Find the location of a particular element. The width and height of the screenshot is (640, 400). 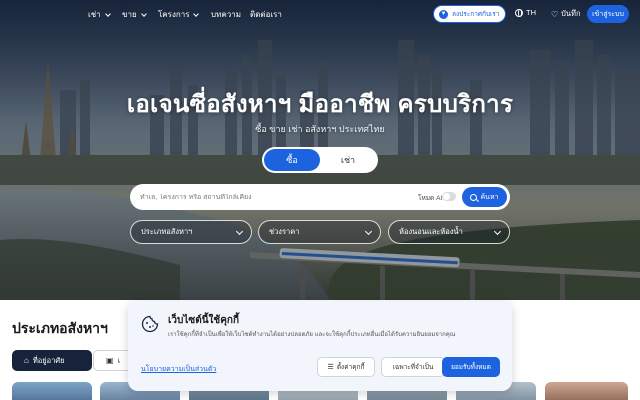

toggle-buy: ซื้อ is located at coordinates (292, 160).